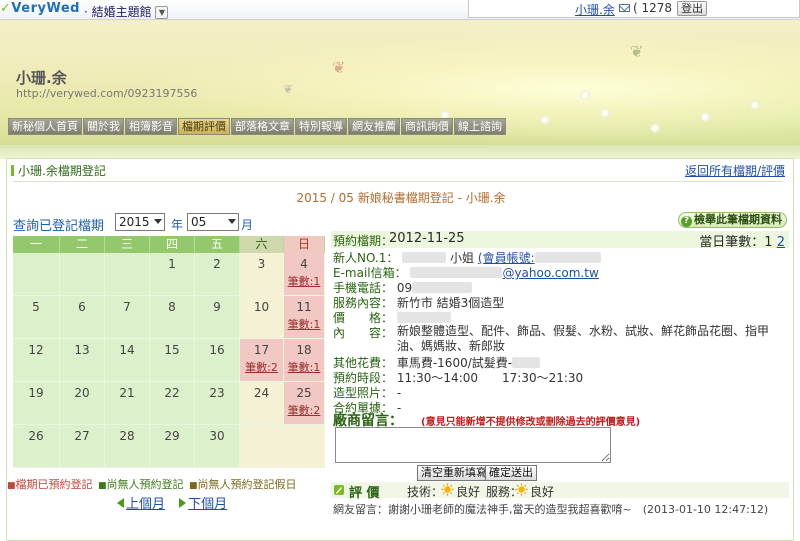 This screenshot has height=541, width=800. Describe the element at coordinates (172, 307) in the screenshot. I see `day-number: 8` at that location.